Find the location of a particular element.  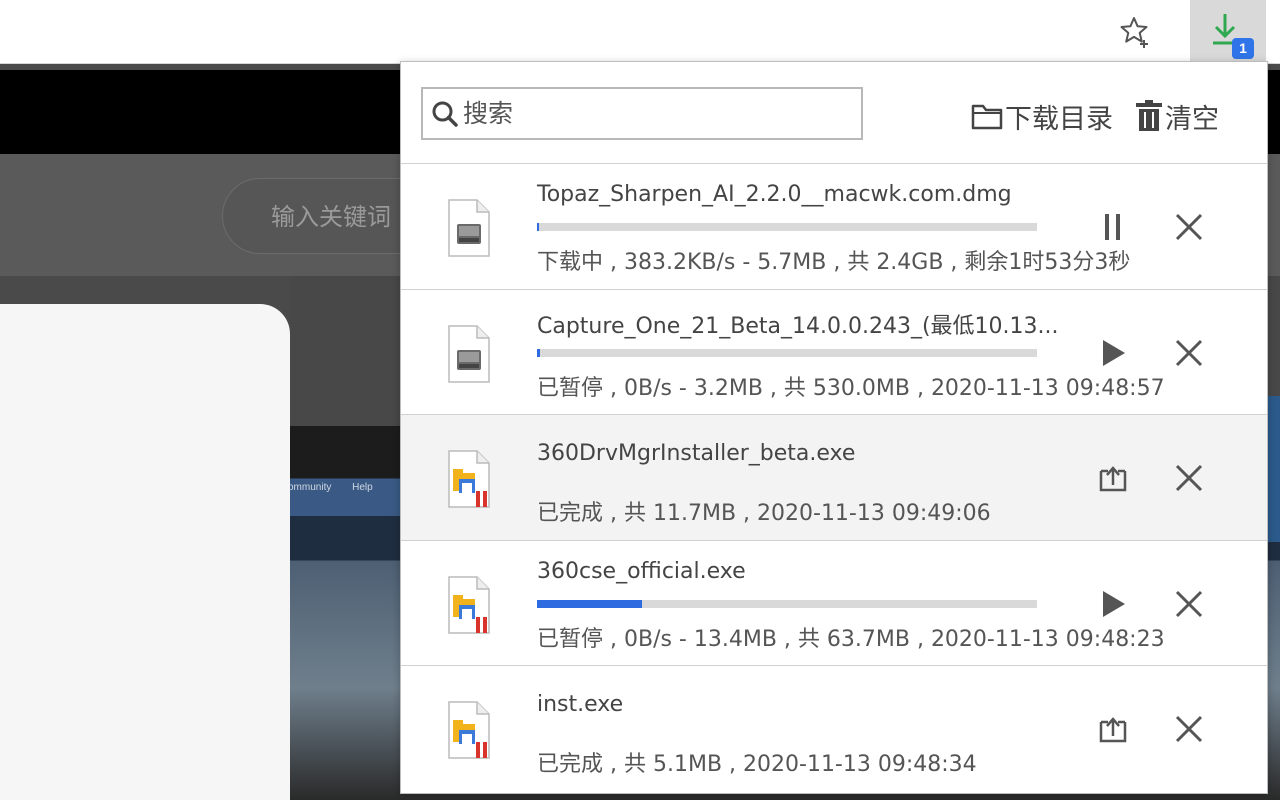

popup-header: 下载目录 清空 is located at coordinates (834, 113).